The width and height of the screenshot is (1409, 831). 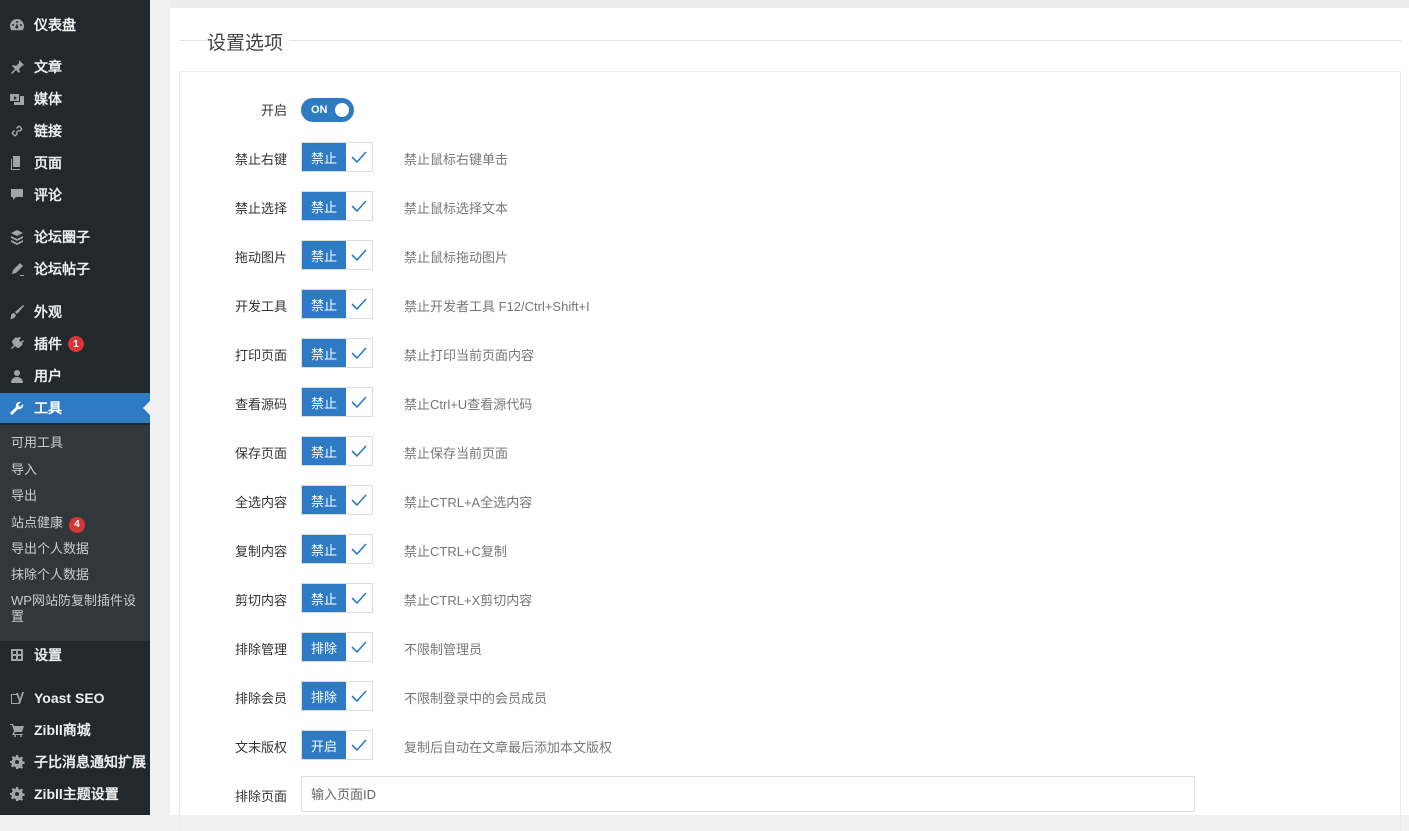 I want to click on sidebar-item-1: 文章, so click(x=75, y=67).